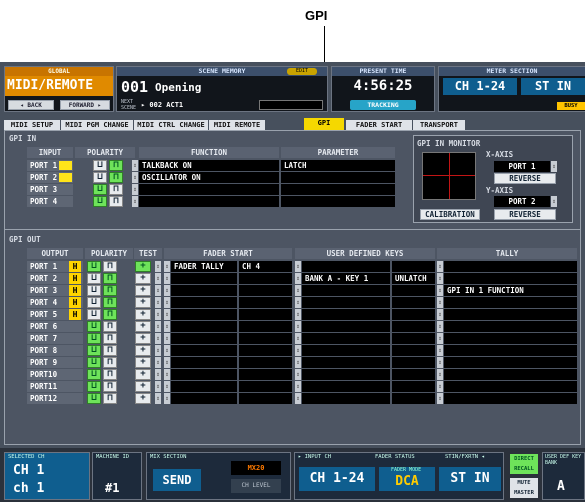 The width and height of the screenshot is (585, 502). What do you see at coordinates (209, 177) in the screenshot?
I see `gpi-in-function-2: OSCILLATOR ON` at bounding box center [209, 177].